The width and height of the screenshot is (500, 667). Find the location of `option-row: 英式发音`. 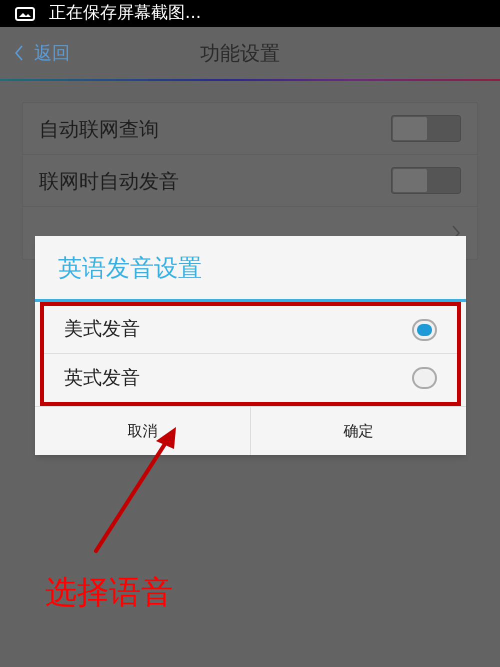

option-row: 英式发音 is located at coordinates (250, 378).